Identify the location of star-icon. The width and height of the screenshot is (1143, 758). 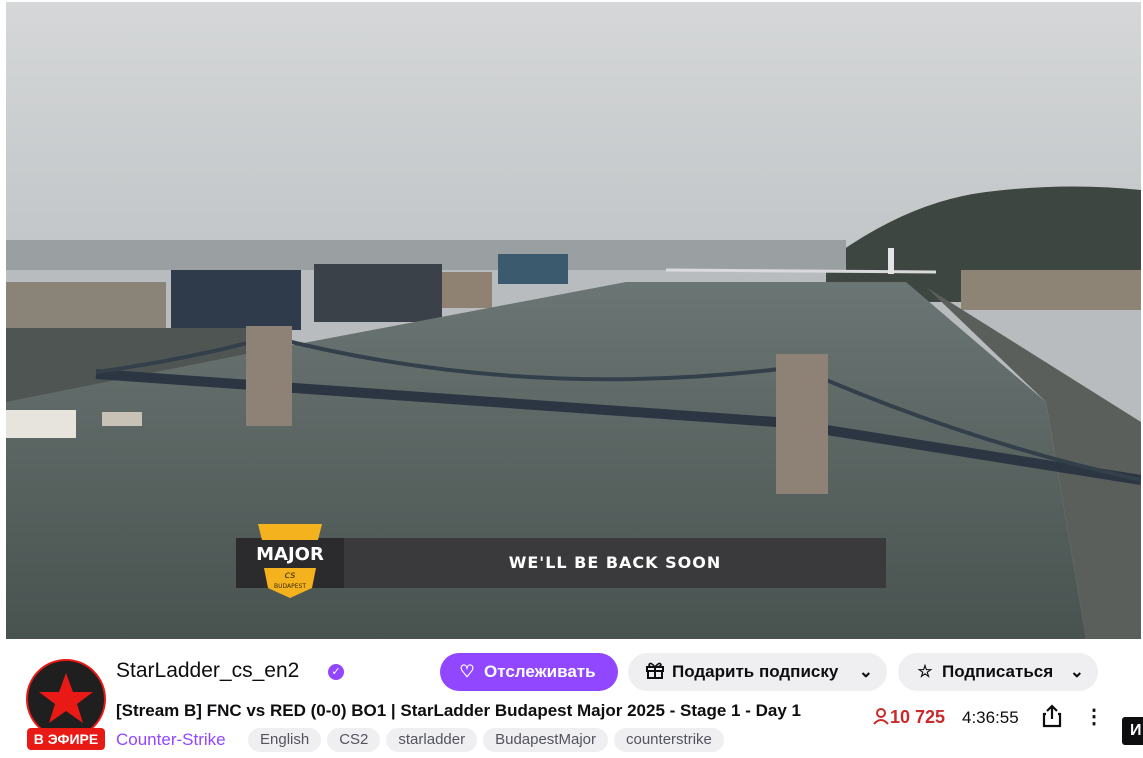
(66, 698).